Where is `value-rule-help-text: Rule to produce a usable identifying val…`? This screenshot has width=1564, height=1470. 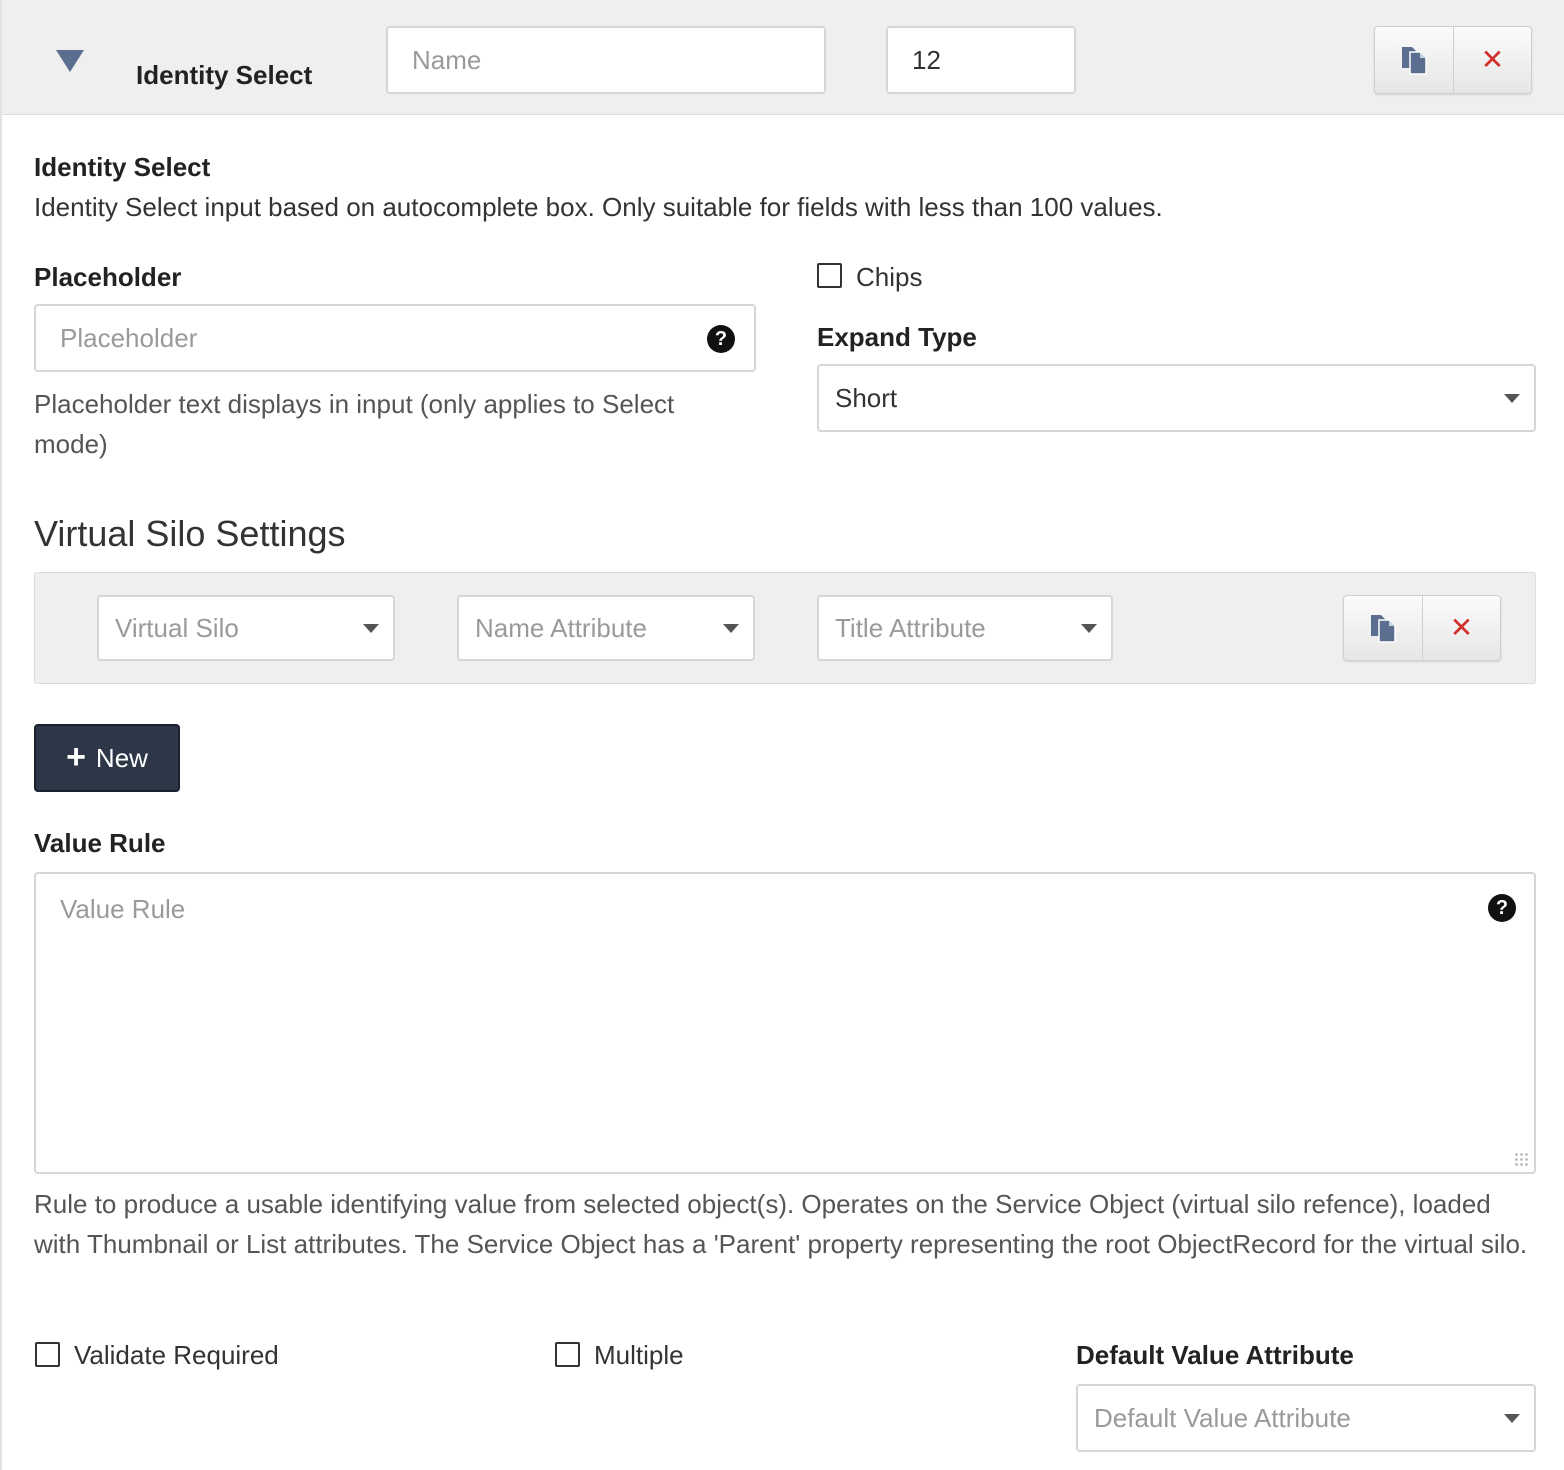 value-rule-help-text: Rule to produce a usable identifying val… is located at coordinates (781, 1224).